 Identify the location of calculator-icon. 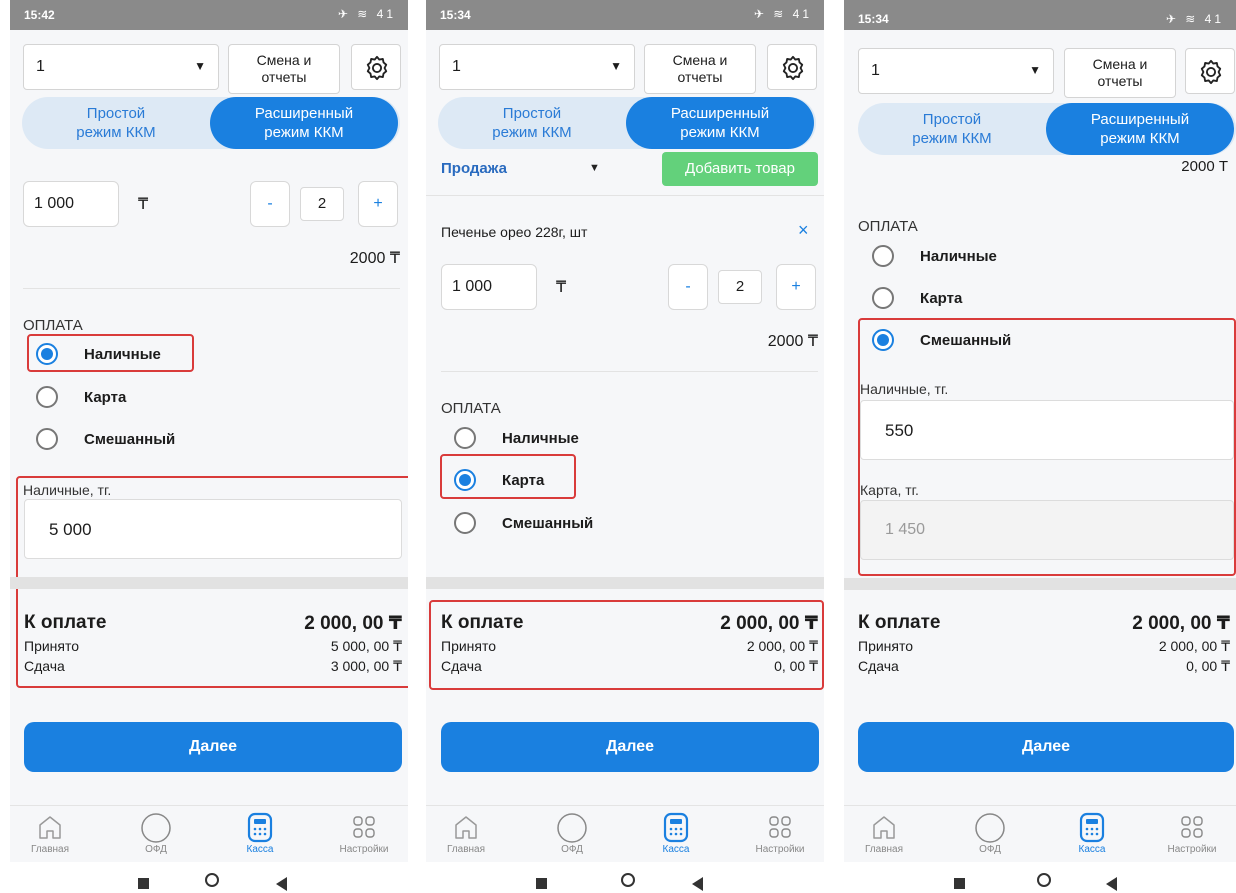
(260, 827).